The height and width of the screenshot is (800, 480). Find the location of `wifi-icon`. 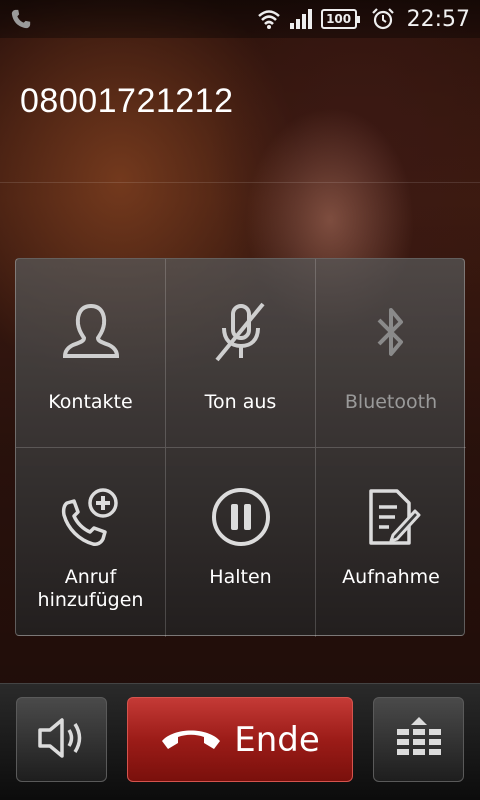

wifi-icon is located at coordinates (269, 19).